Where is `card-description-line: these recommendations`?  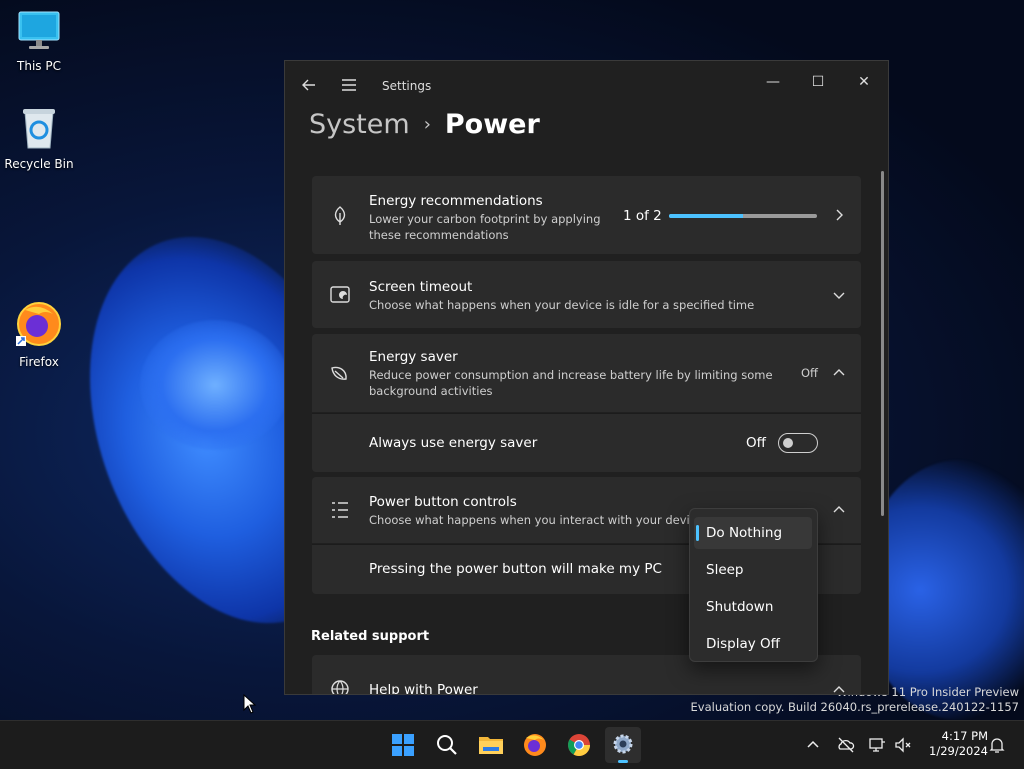
card-description-line: these recommendations is located at coordinates (439, 235).